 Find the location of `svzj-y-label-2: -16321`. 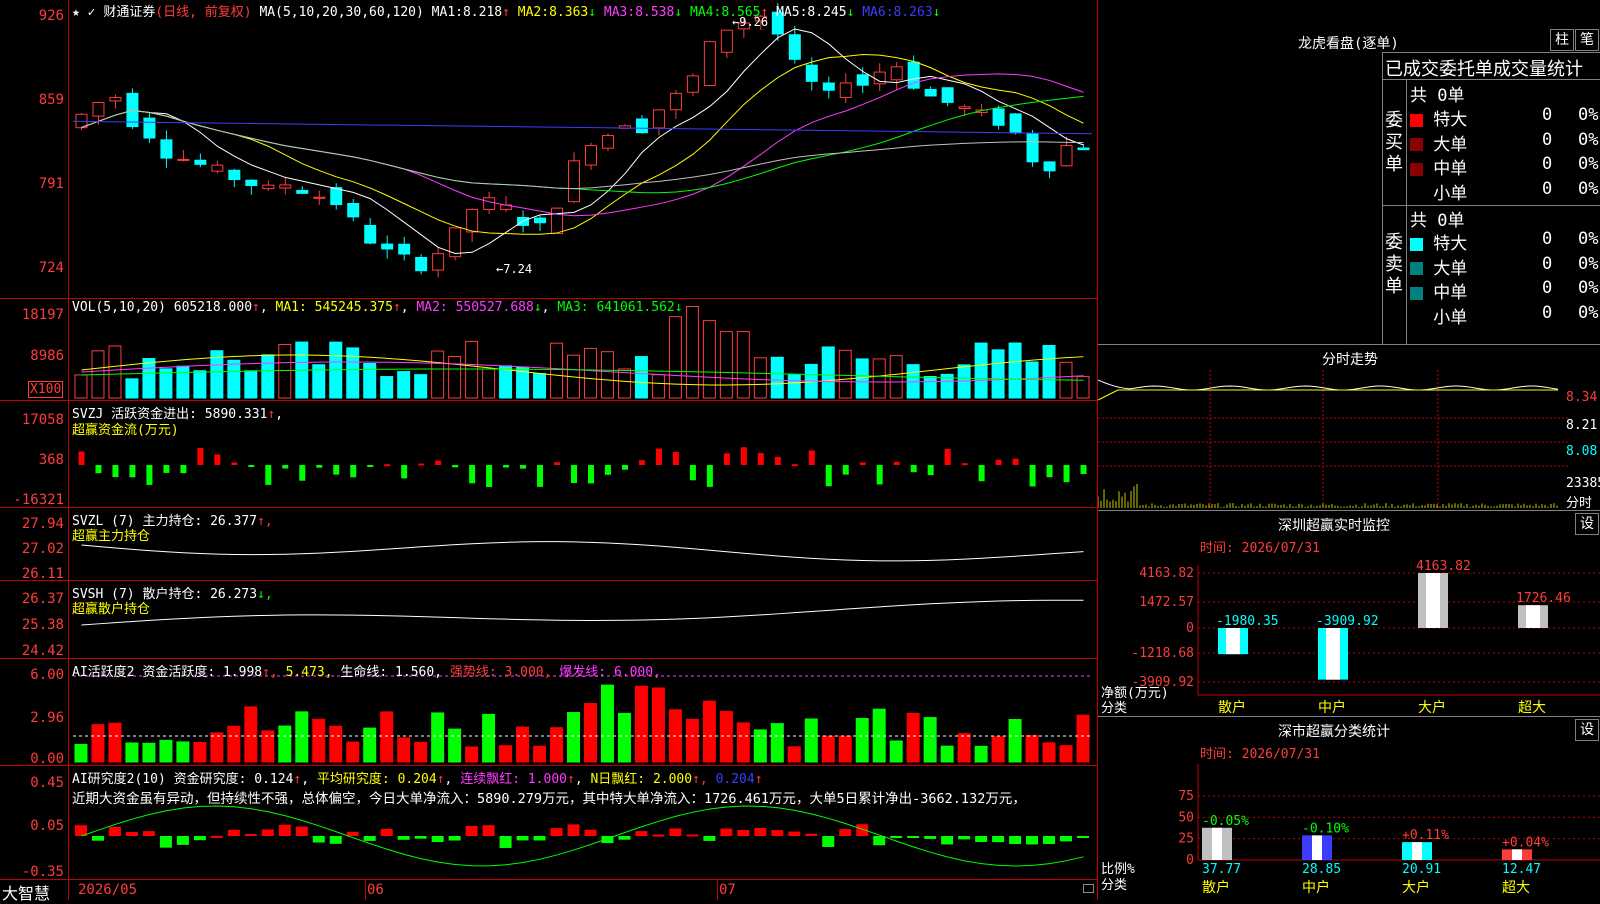

svzj-y-label-2: -16321 is located at coordinates (38, 500).